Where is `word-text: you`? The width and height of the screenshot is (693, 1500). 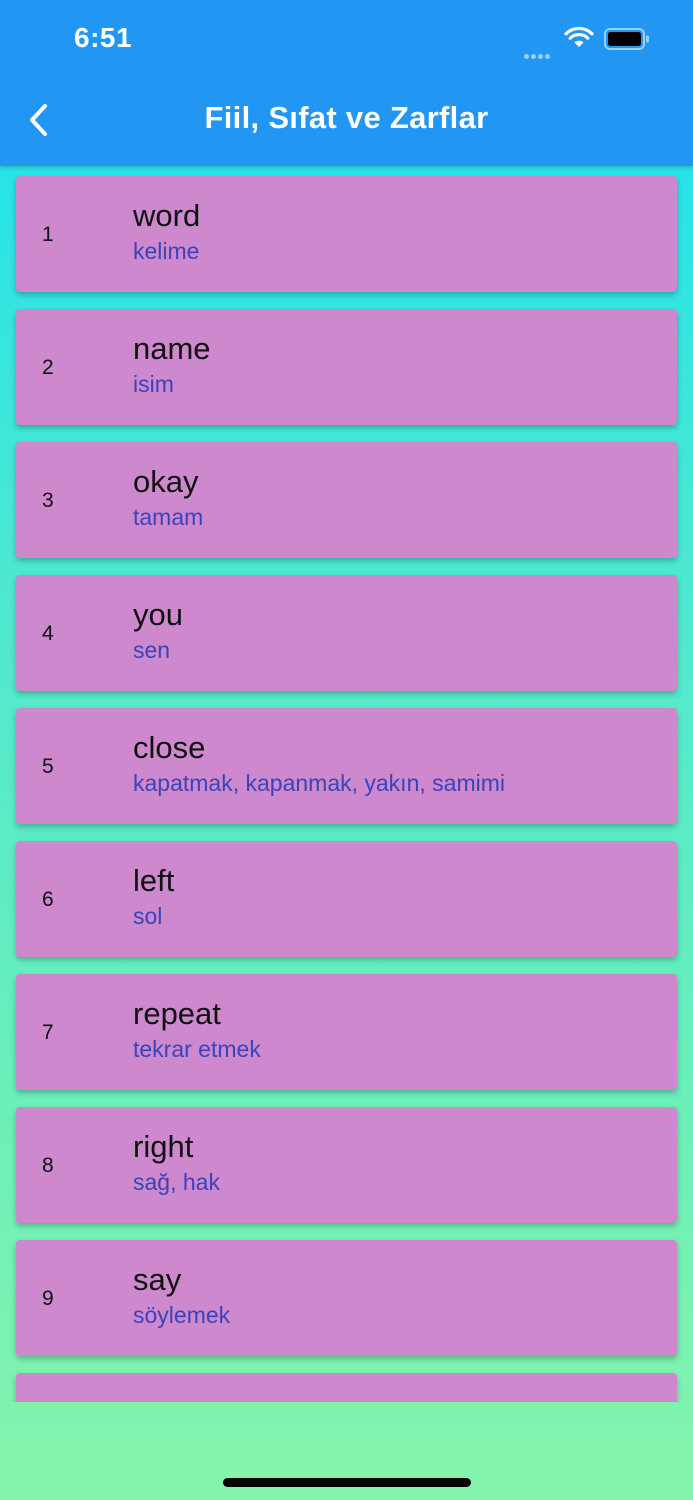 word-text: you is located at coordinates (158, 614).